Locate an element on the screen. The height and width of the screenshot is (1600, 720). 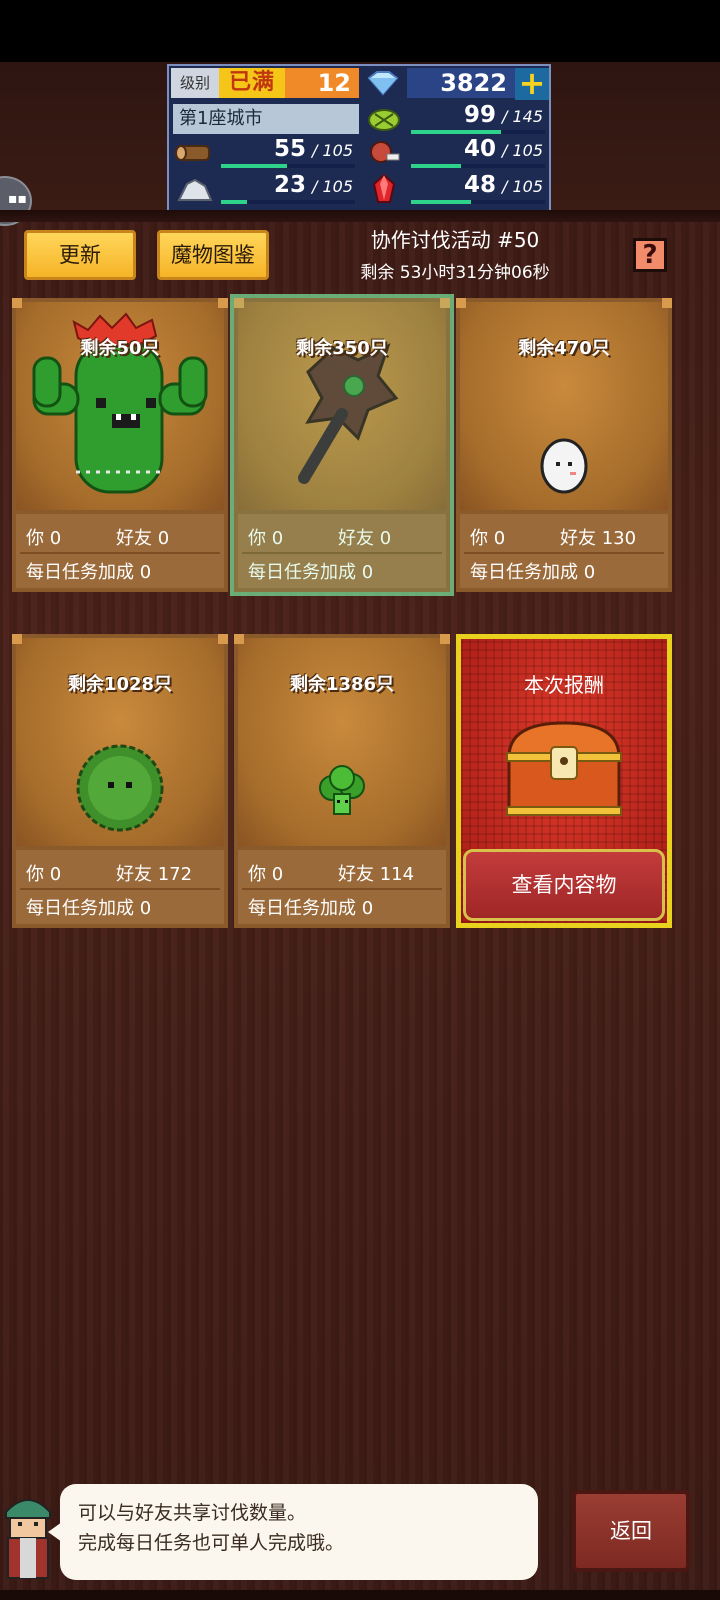
add-gems-button: + is located at coordinates (532, 83).